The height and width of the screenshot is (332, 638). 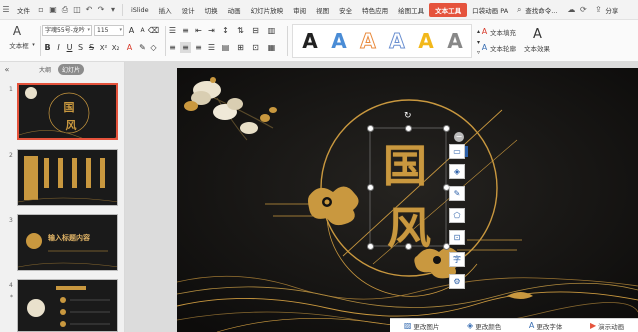 What do you see at coordinates (271, 47) in the screenshot?
I see `text-box-options-icon: ▦` at bounding box center [271, 47].